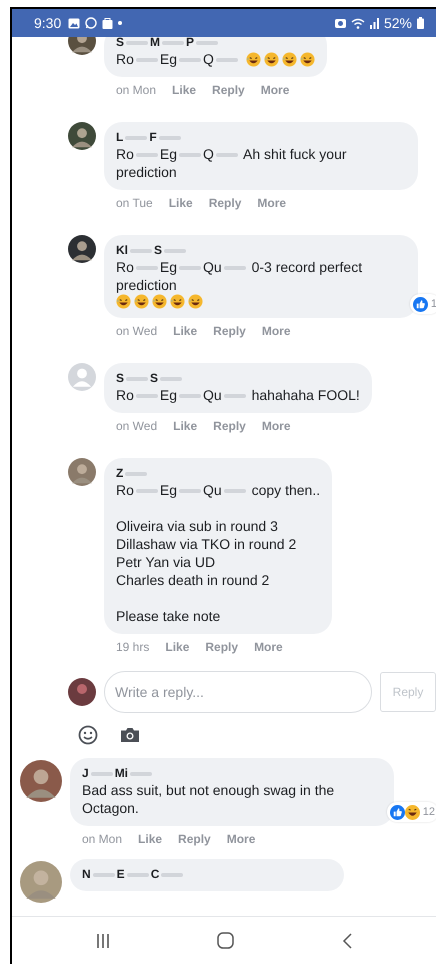 The image size is (436, 964). What do you see at coordinates (215, 43) in the screenshot?
I see `commenter-name: S M P` at bounding box center [215, 43].